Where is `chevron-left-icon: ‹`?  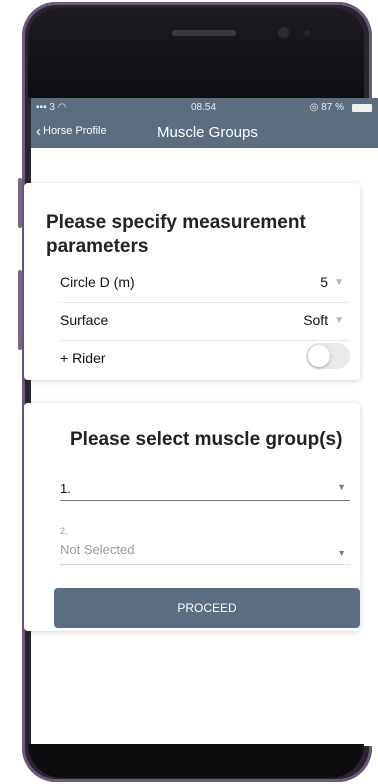 chevron-left-icon: ‹ is located at coordinates (38, 131).